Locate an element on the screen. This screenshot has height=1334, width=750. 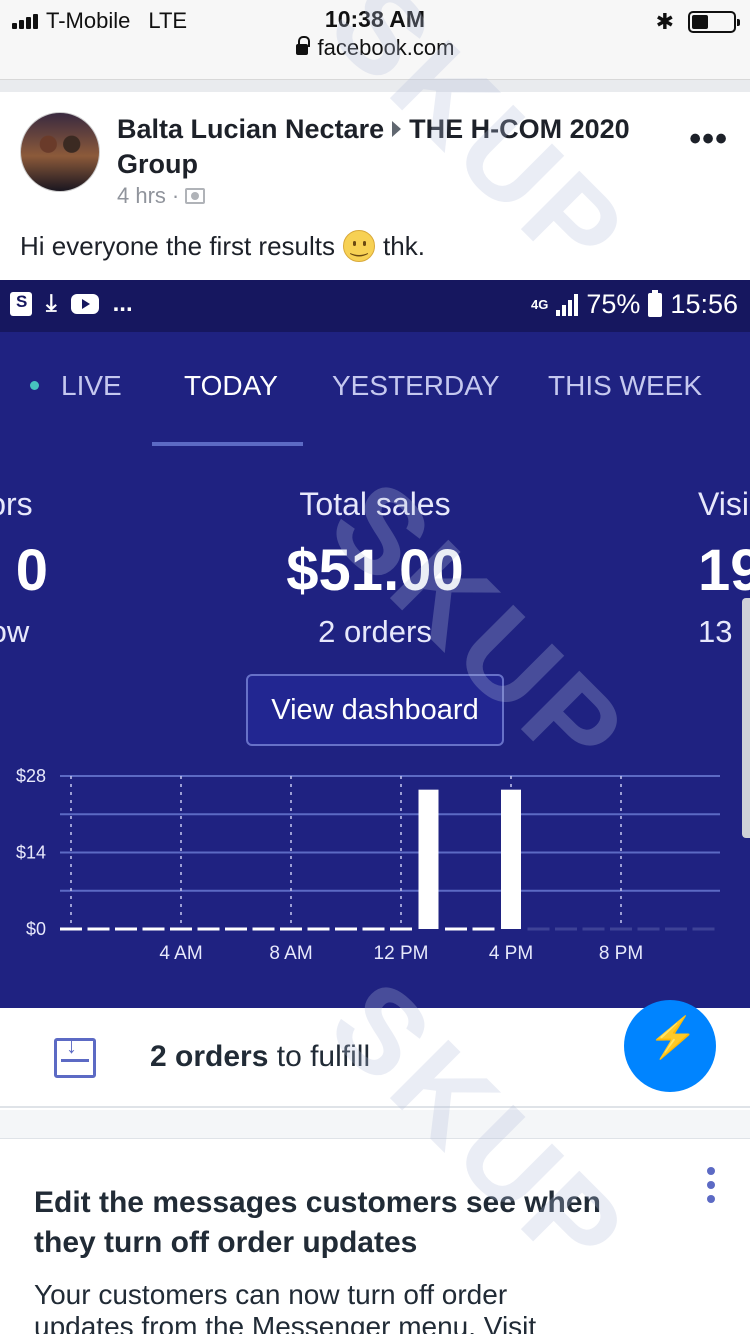
ios-clock: 10:38 AM is located at coordinates (375, 19).